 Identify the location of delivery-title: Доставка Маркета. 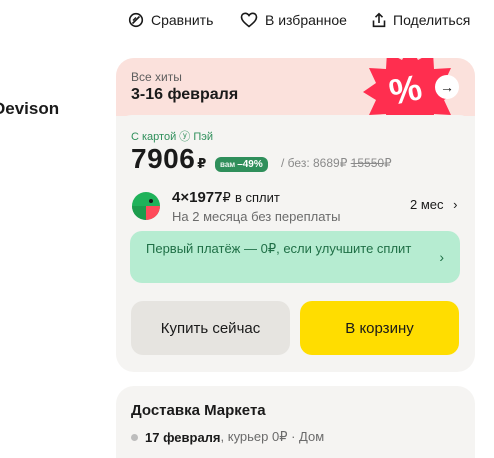
(198, 410).